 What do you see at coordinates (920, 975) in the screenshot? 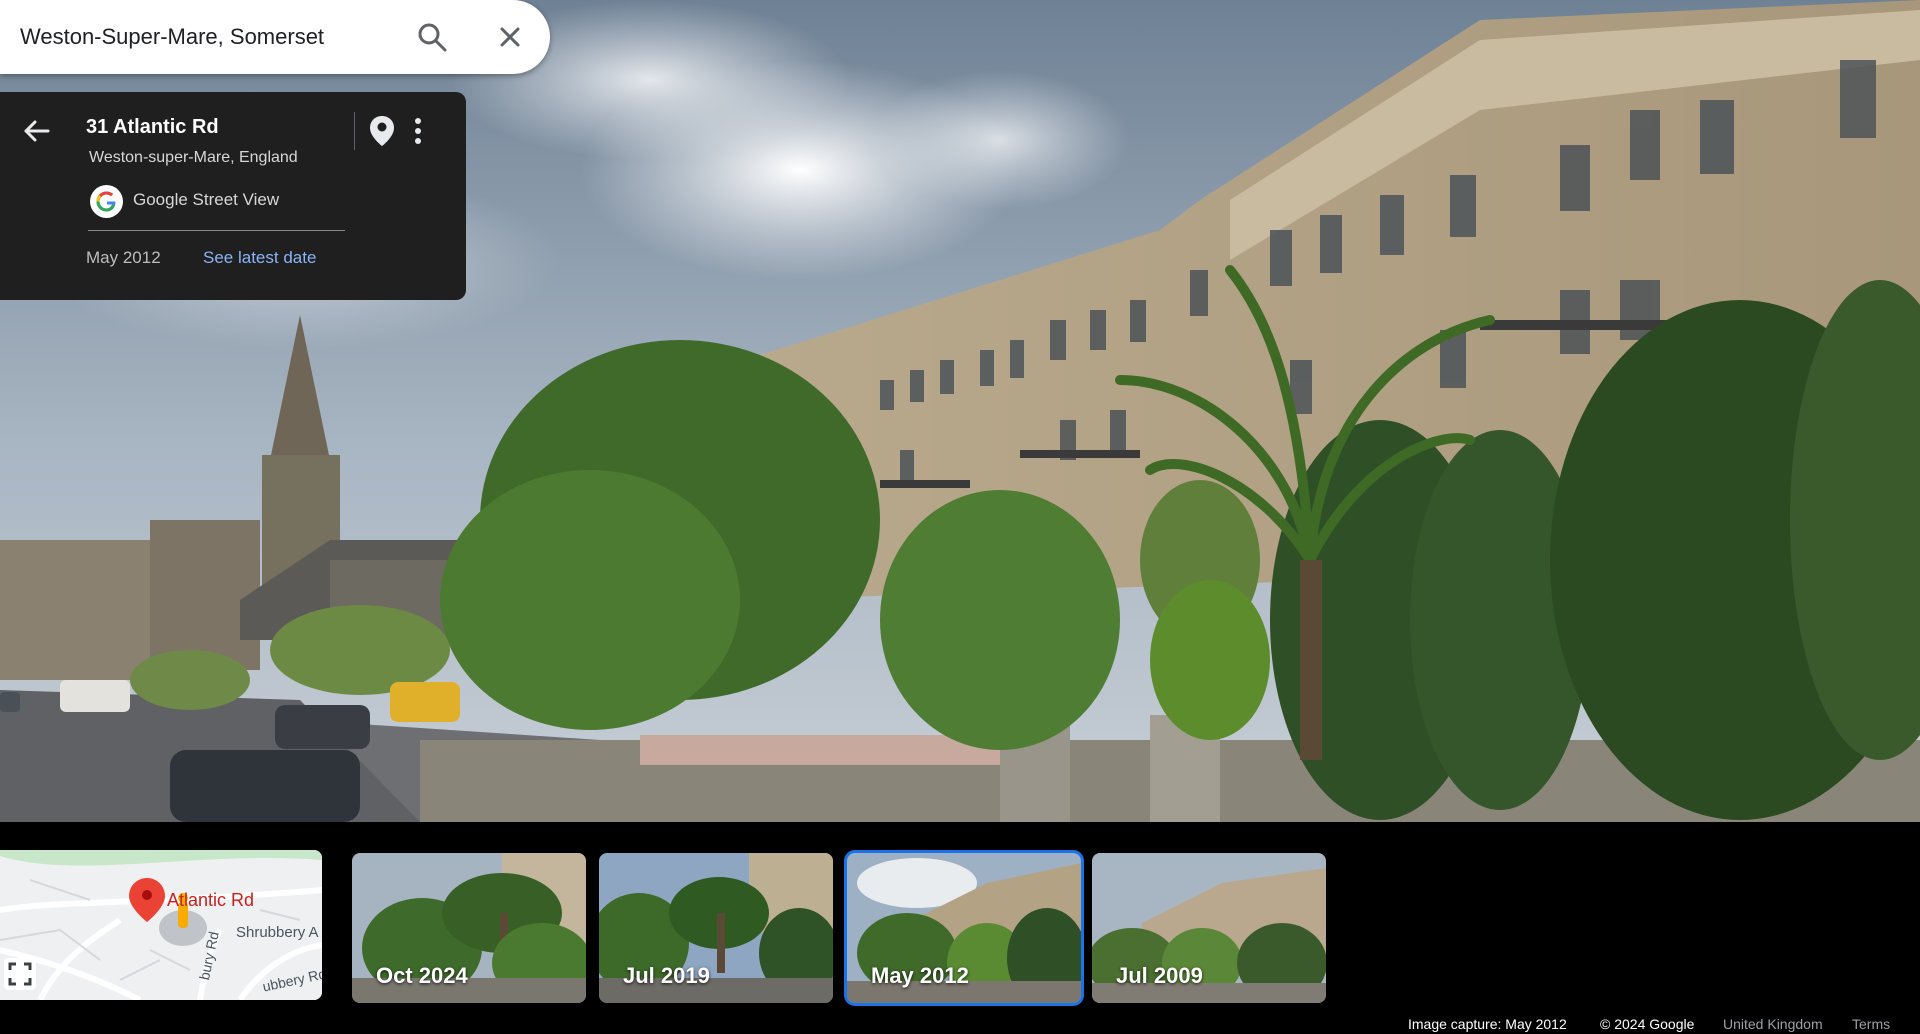
I see `timeline-label: May 2012` at bounding box center [920, 975].